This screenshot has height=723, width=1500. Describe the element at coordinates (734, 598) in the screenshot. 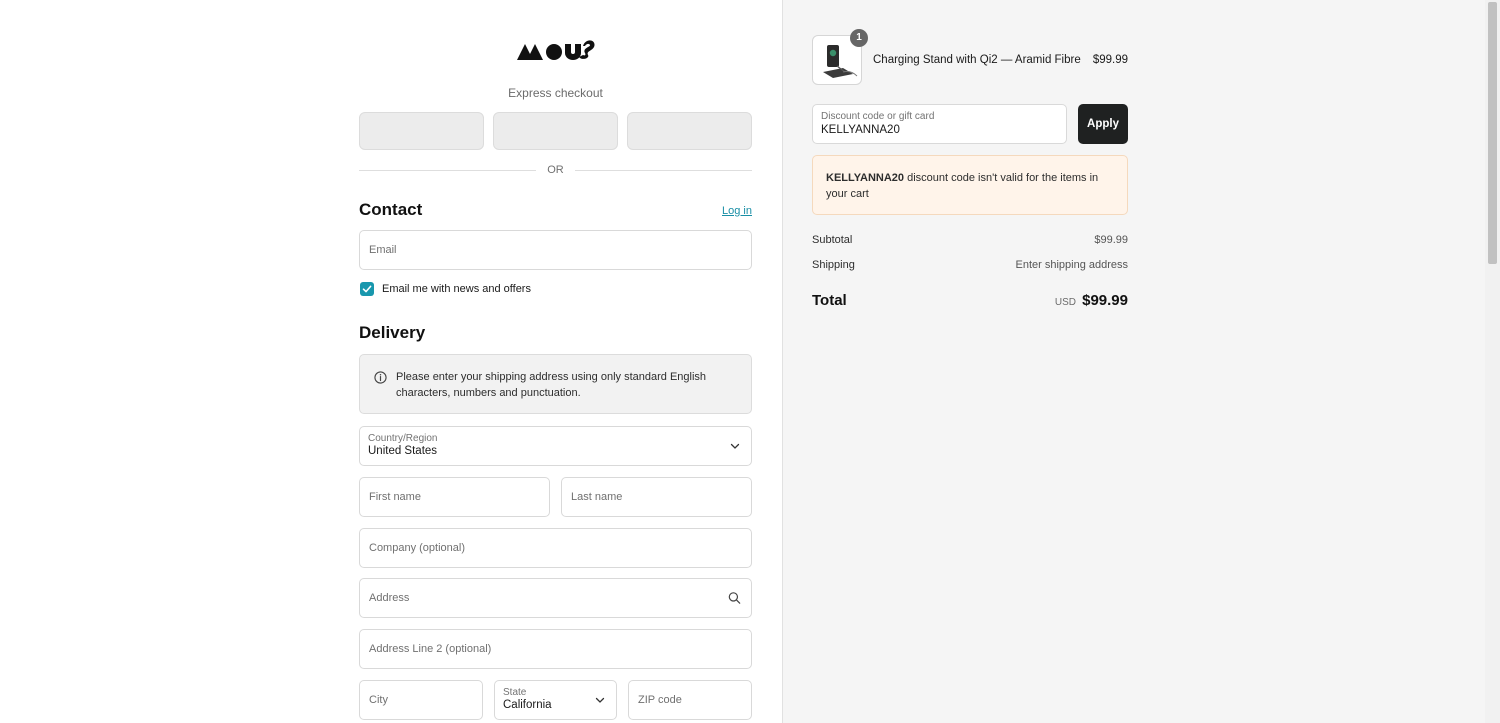

I see `search-icon` at that location.